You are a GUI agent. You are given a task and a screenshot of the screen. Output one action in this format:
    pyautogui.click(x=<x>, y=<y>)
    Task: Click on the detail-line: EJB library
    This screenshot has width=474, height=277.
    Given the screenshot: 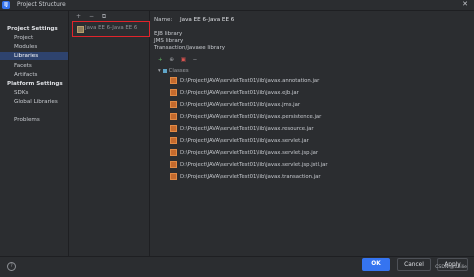 What is the action you would take?
    pyautogui.click(x=168, y=34)
    